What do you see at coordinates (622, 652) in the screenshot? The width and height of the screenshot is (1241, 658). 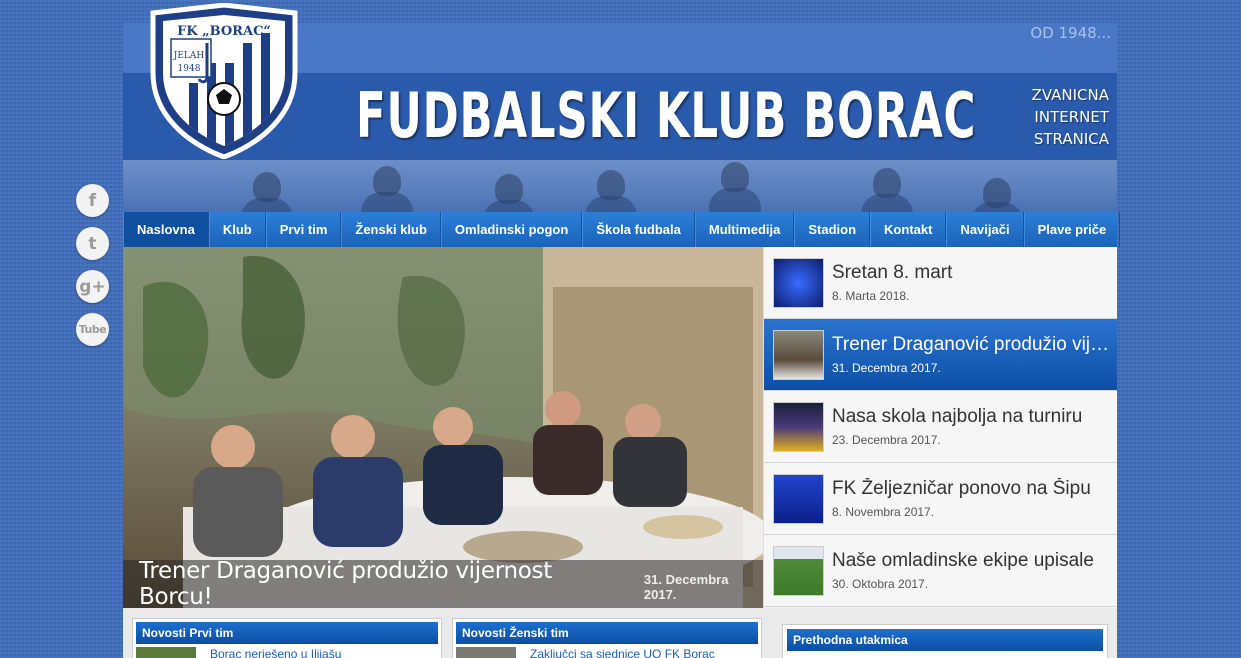 I see `women-news-link: Zaključci sa sjednice UO FK Borac` at bounding box center [622, 652].